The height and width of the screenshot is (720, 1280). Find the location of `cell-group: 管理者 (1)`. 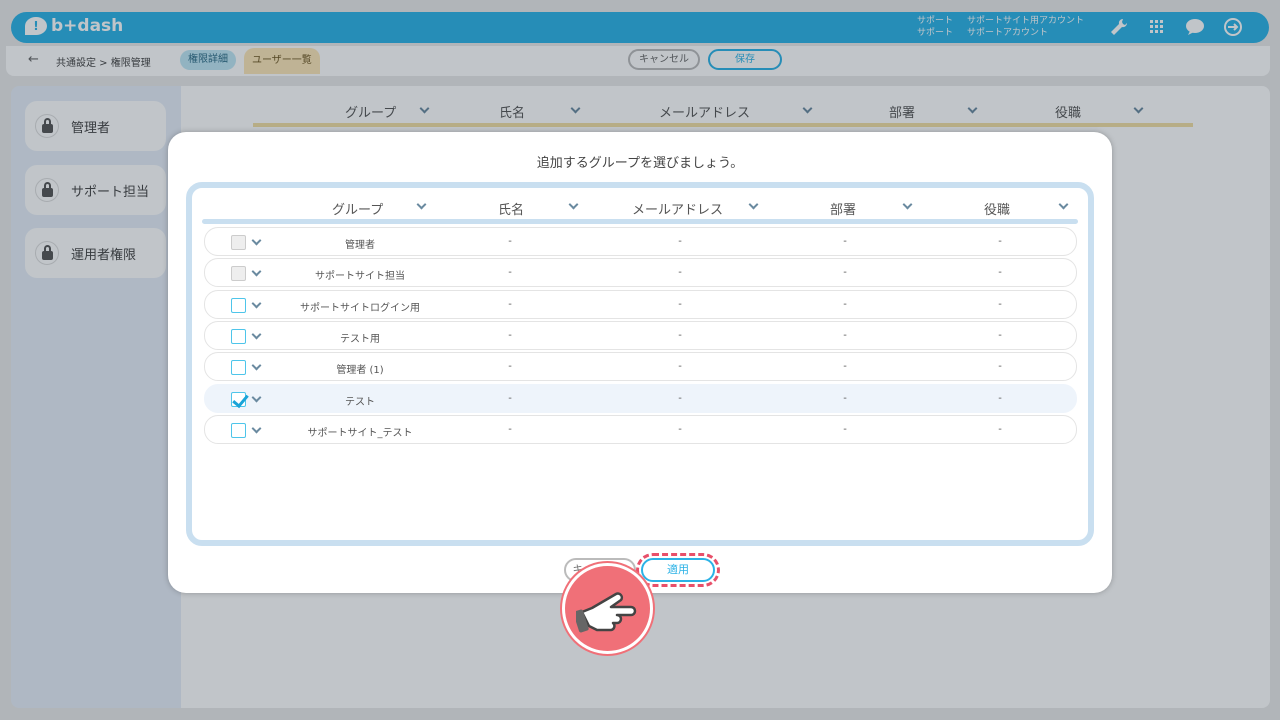

cell-group: 管理者 (1) is located at coordinates (360, 370).